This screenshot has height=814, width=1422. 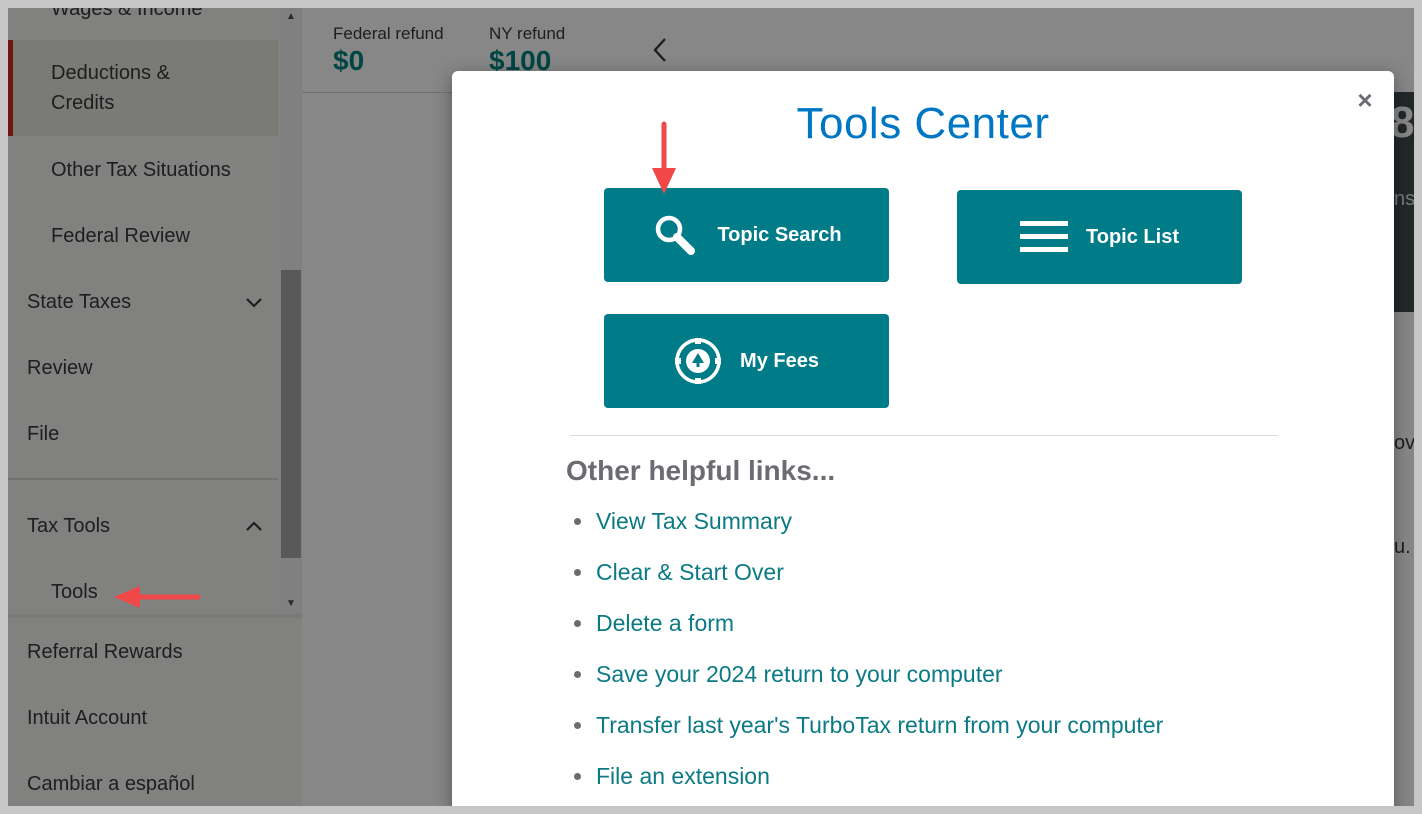 What do you see at coordinates (690, 572) in the screenshot?
I see `clear-start-over-link: Clear & Start Over` at bounding box center [690, 572].